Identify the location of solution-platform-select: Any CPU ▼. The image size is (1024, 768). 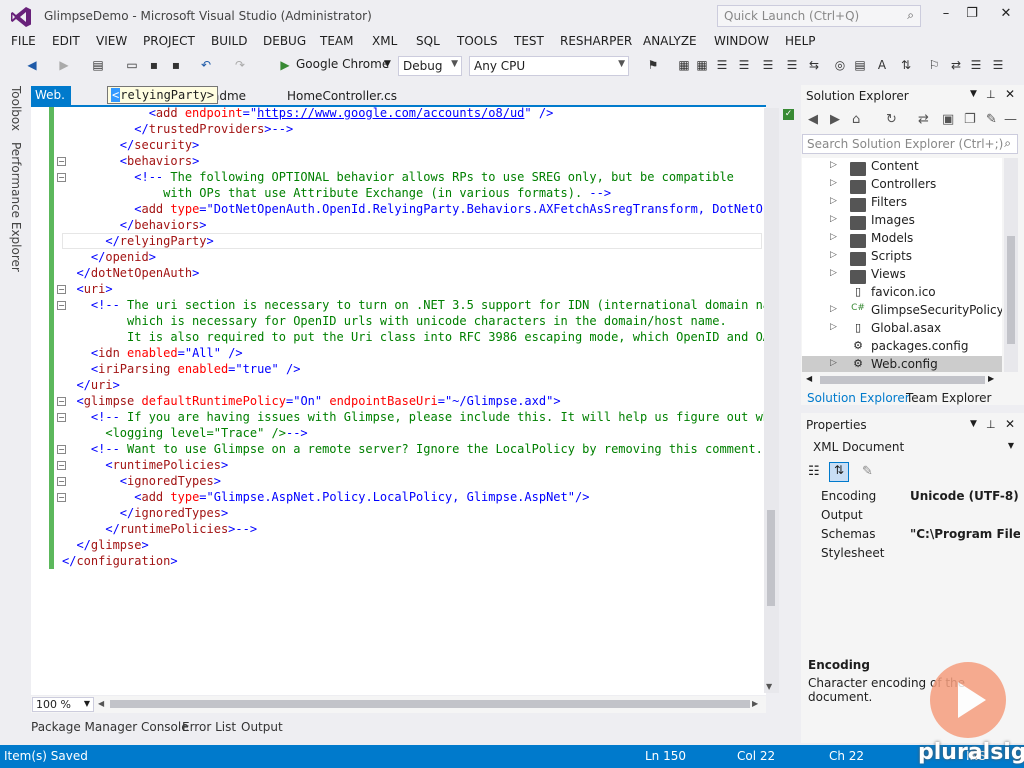
(549, 66).